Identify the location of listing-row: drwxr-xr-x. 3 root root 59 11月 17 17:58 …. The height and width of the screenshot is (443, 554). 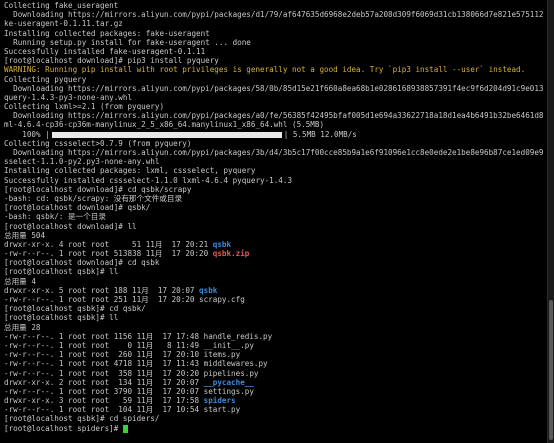
(274, 400).